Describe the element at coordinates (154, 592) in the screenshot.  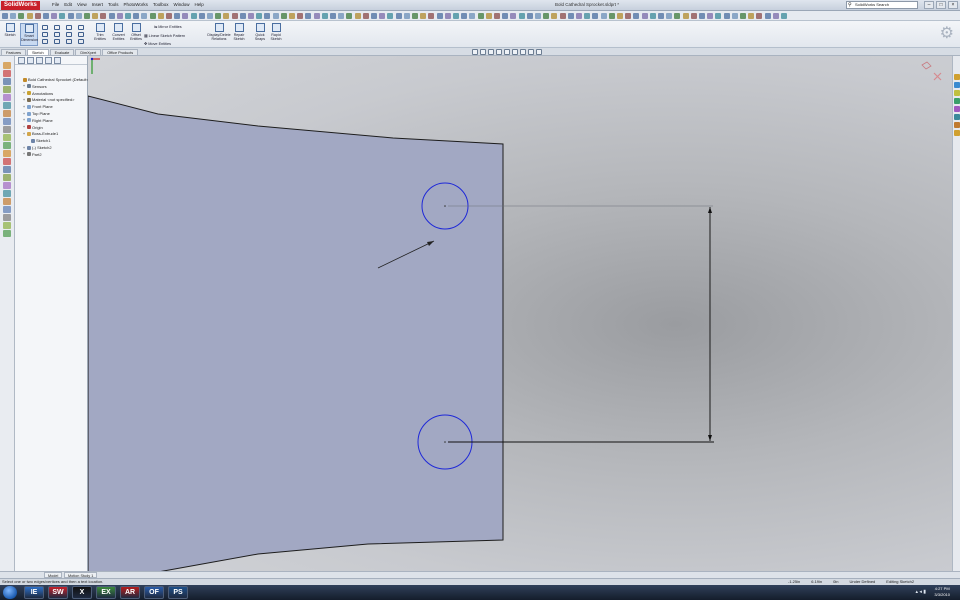
I see `taskbar-app-of: OF` at that location.